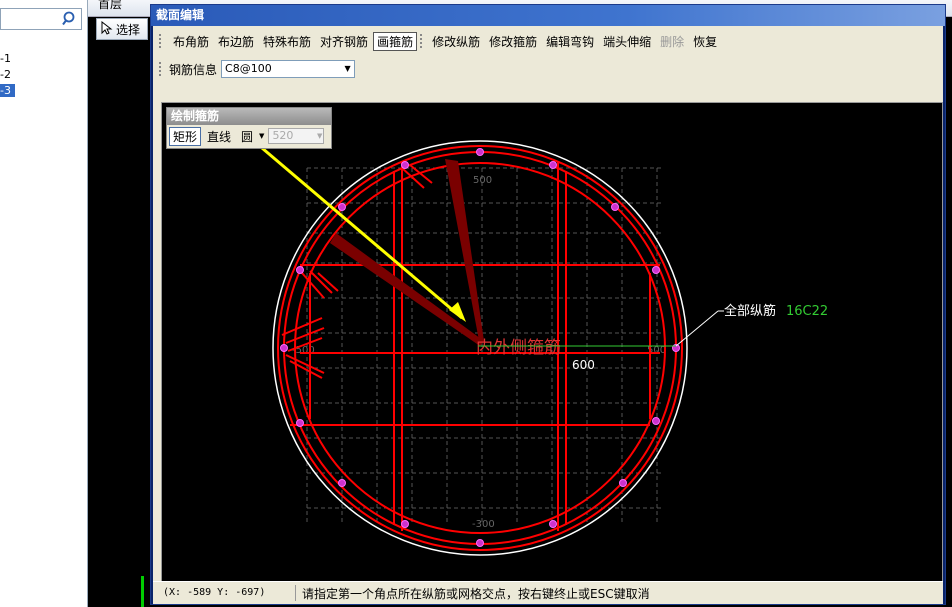 The image size is (952, 607). Describe the element at coordinates (249, 116) in the screenshot. I see `draw-stirrup-panel-title: 绘制箍筋` at that location.